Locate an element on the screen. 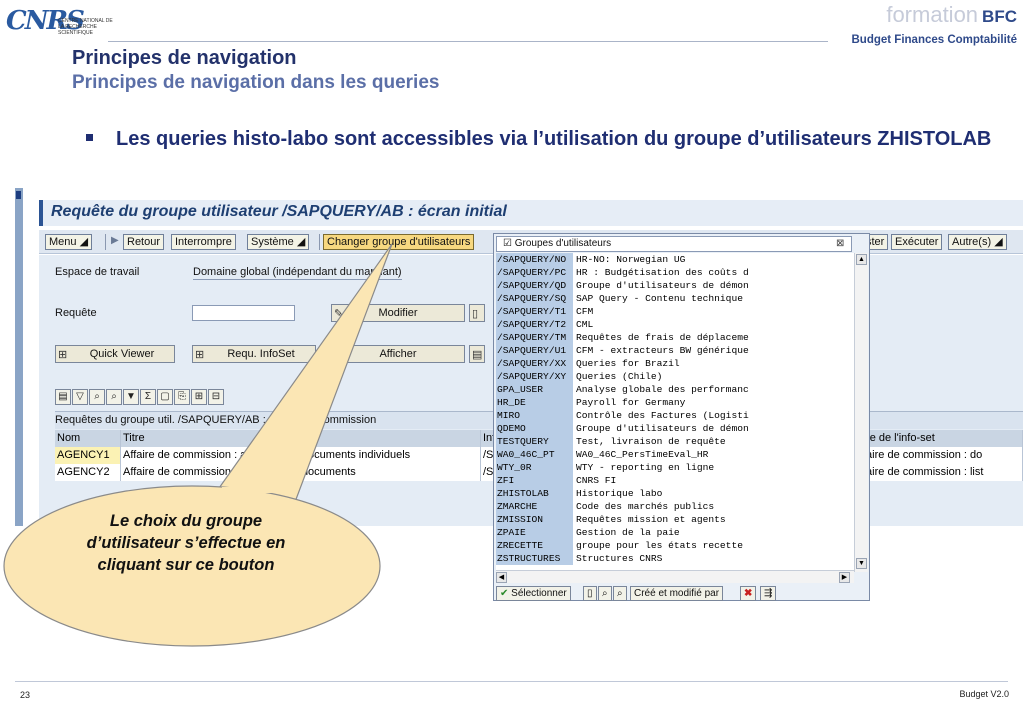 This screenshot has width=1023, height=708. changer-groupe-utilisateurs-button: Changer groupe d'utilisateurs is located at coordinates (399, 242).